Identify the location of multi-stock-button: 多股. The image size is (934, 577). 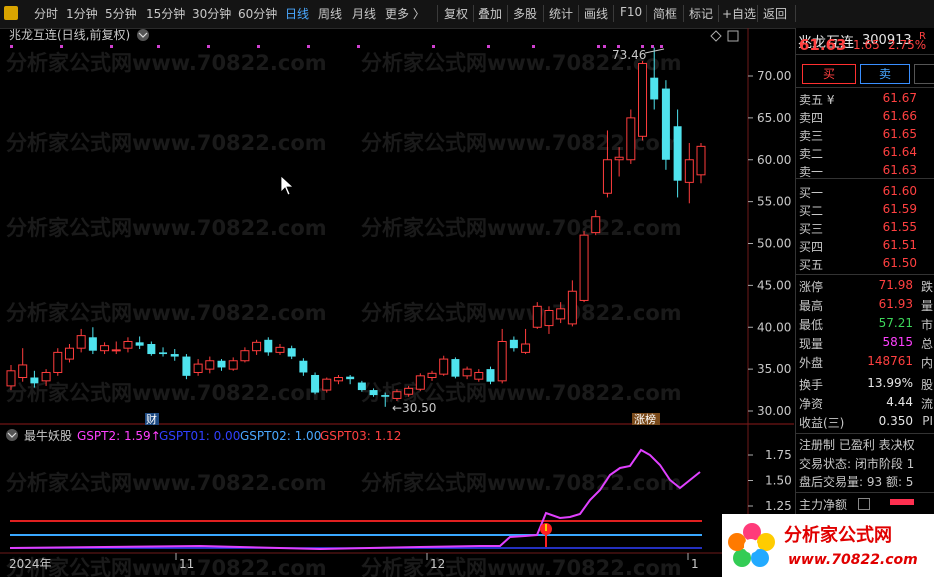
(525, 13).